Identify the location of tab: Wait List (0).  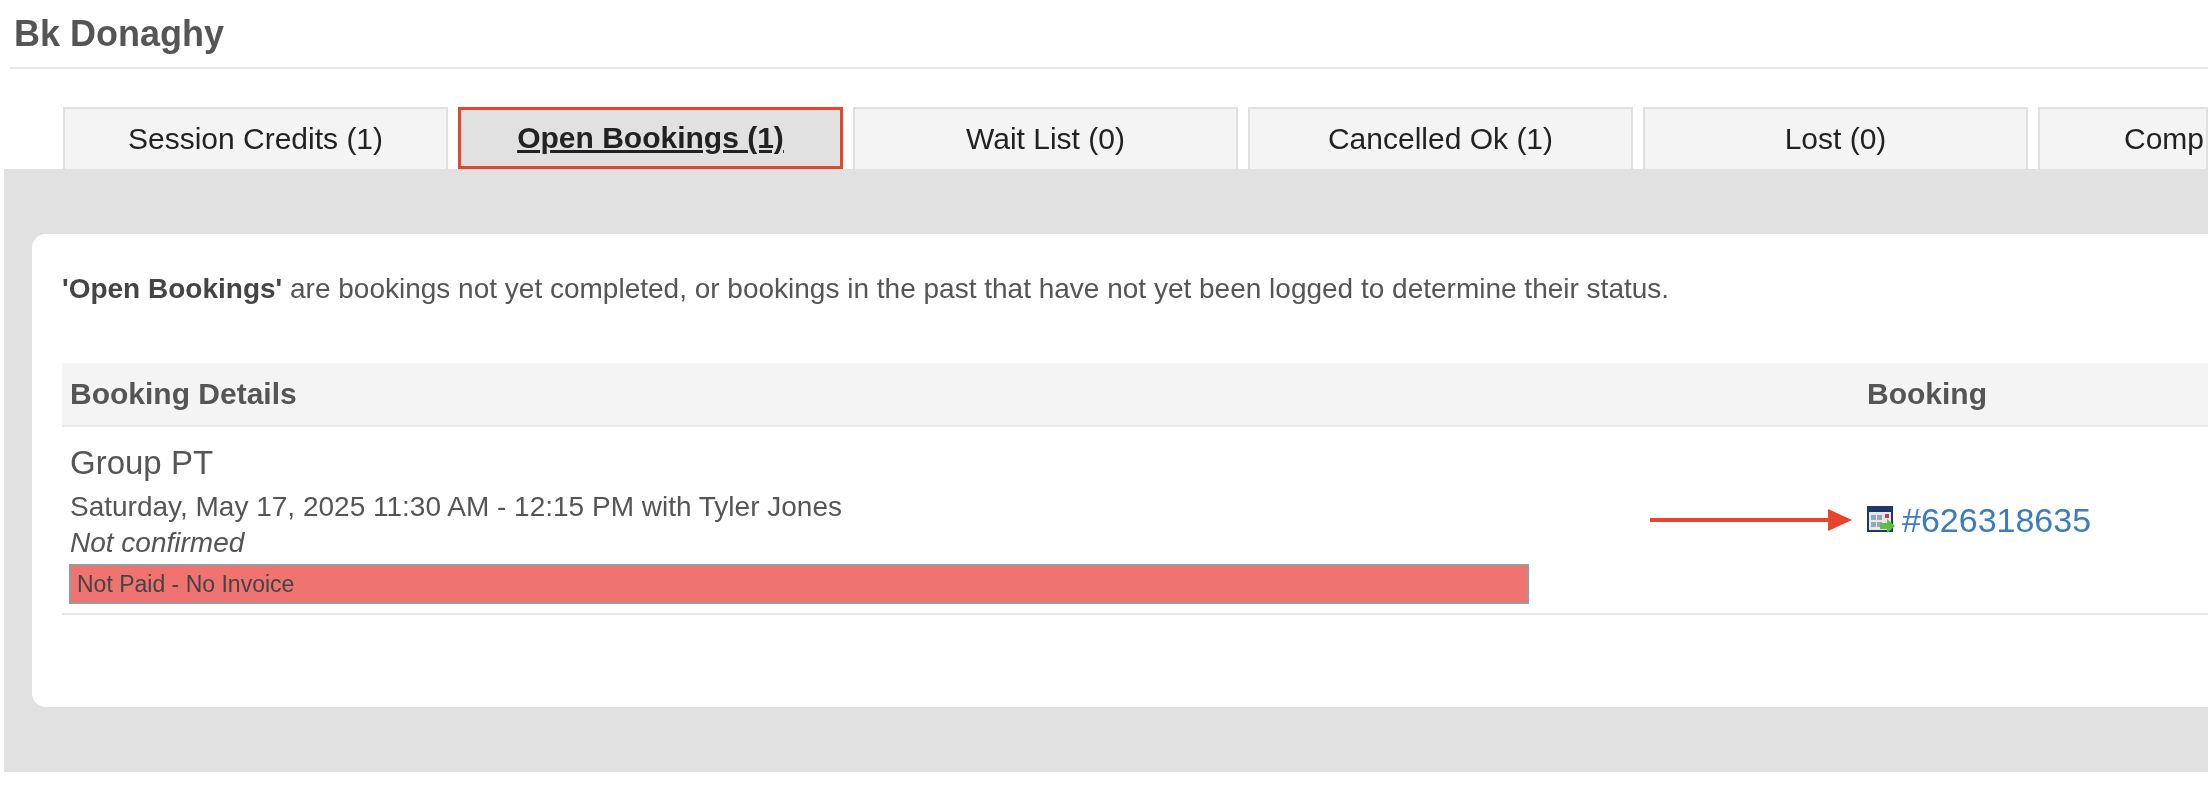
(1045, 138).